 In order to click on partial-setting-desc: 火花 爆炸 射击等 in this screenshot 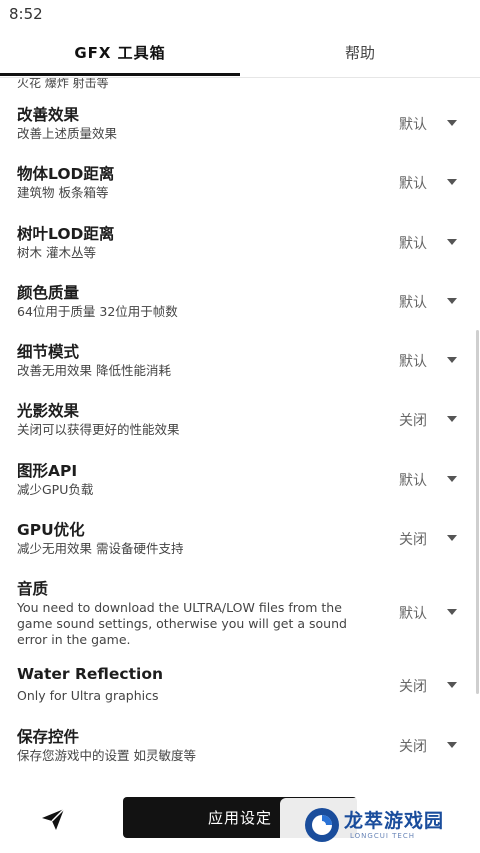, I will do `click(63, 84)`.